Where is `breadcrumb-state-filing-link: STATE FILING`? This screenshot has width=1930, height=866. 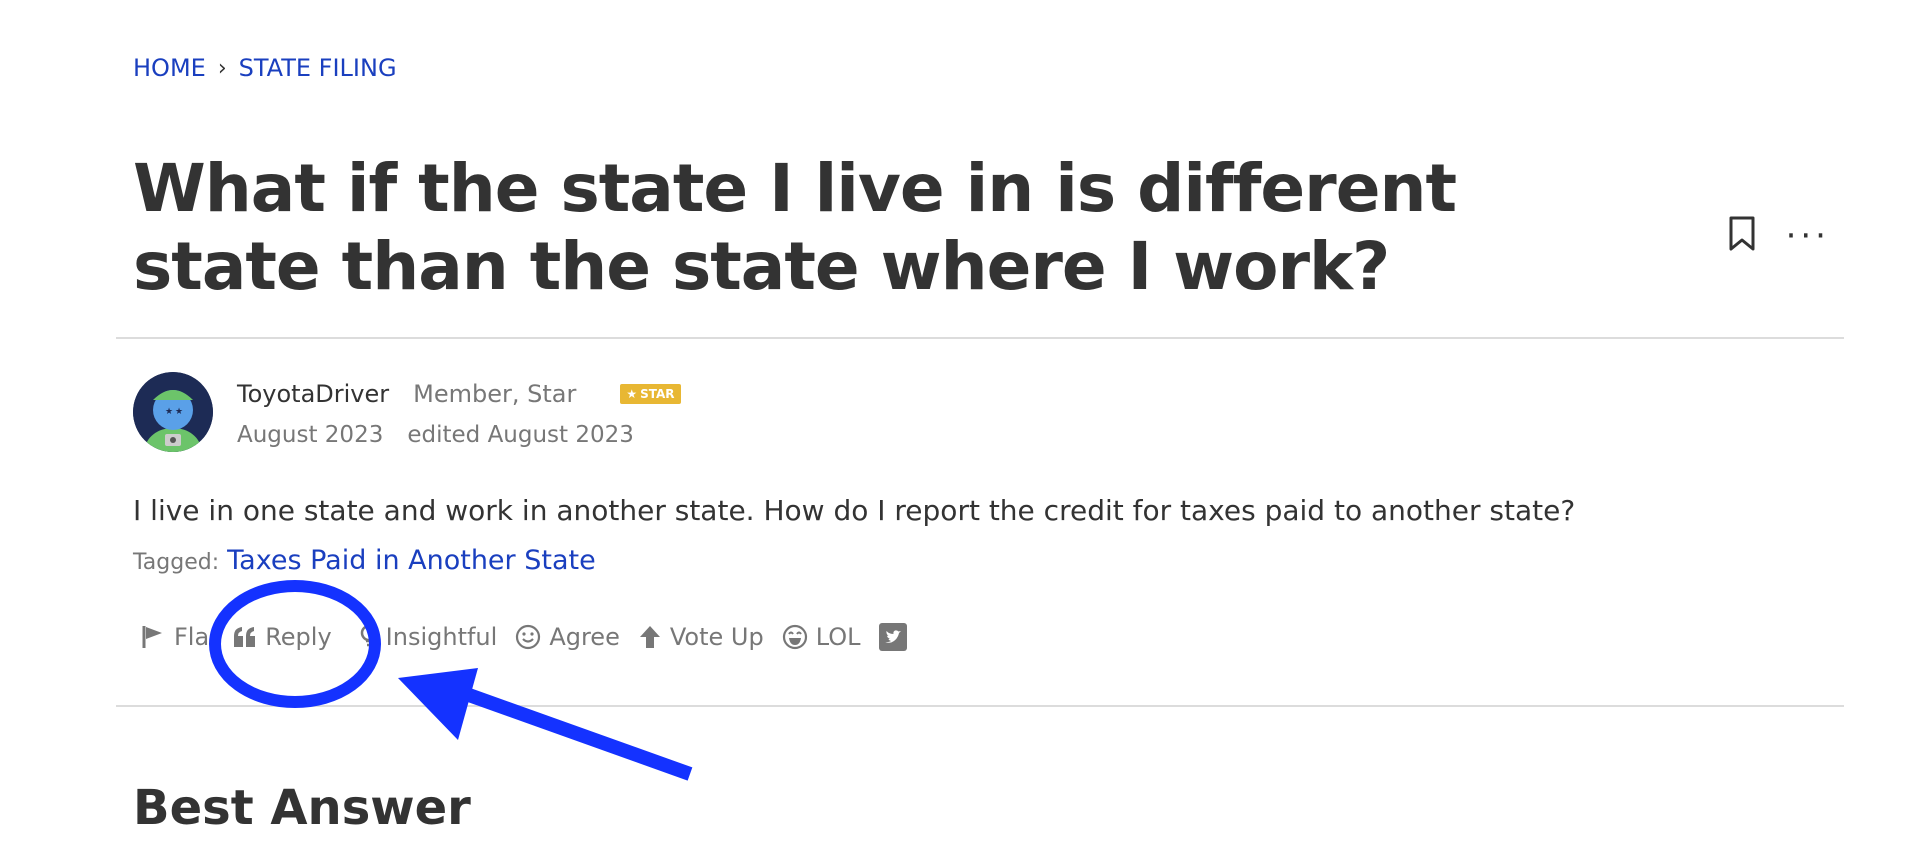 breadcrumb-state-filing-link: STATE FILING is located at coordinates (318, 68).